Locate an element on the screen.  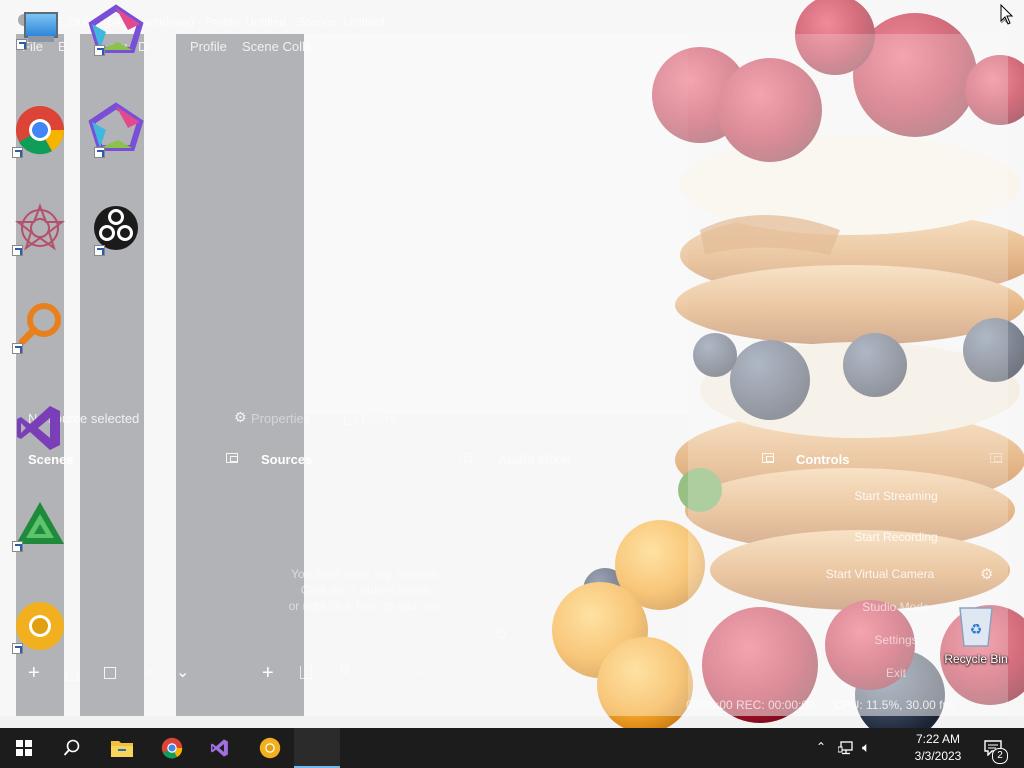
controls-dock-header: Controls is located at coordinates (896, 459).